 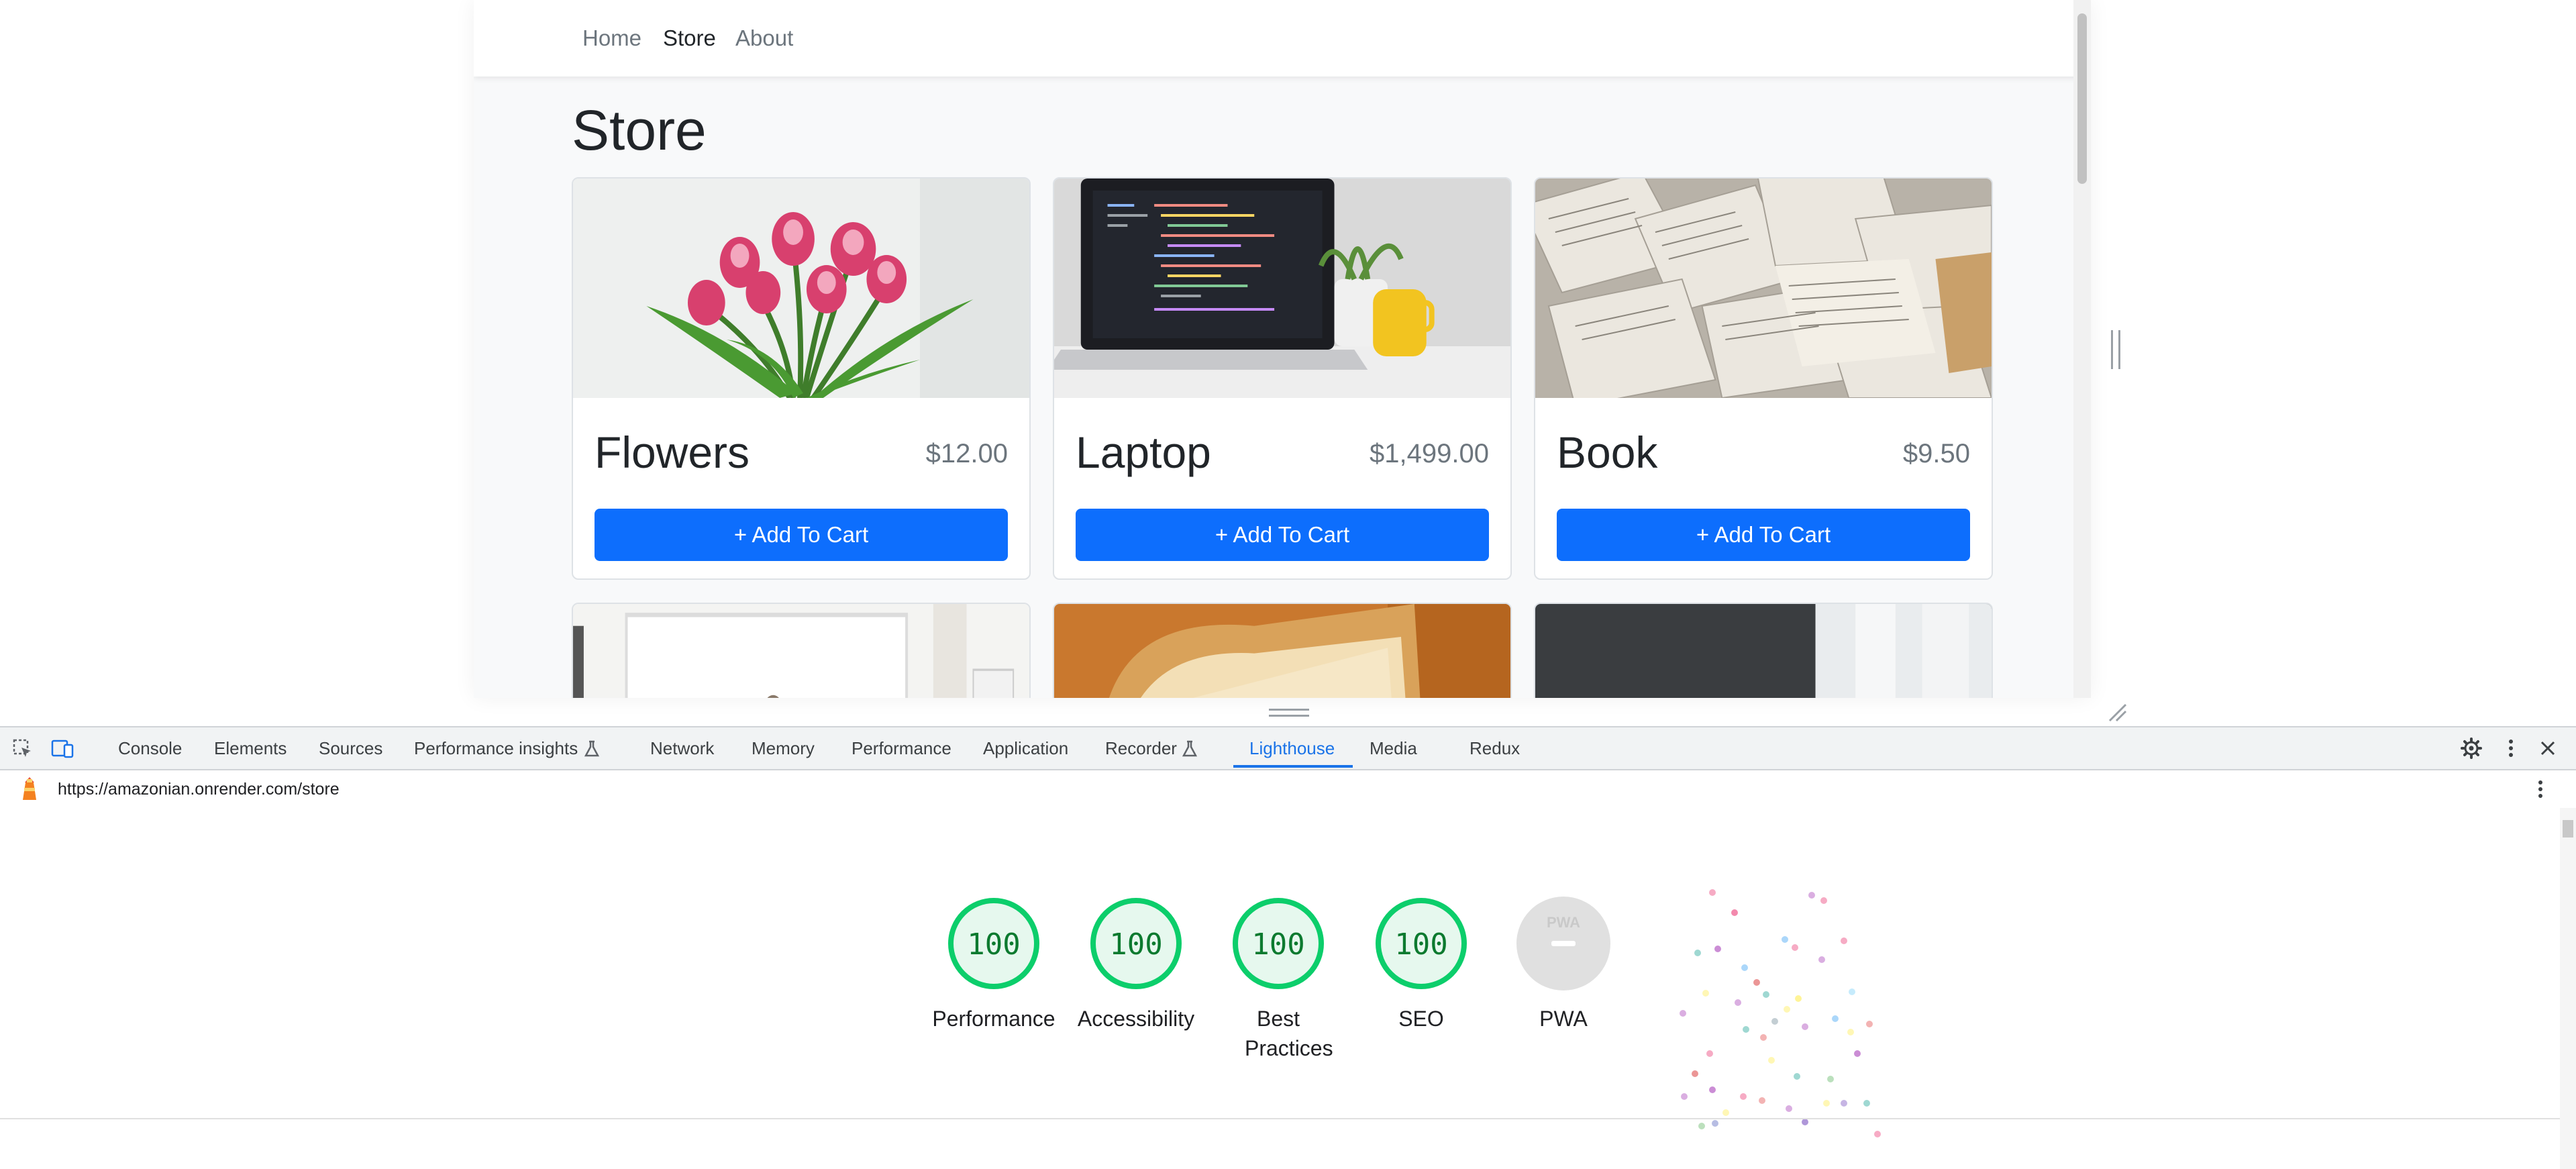 I want to click on white-vases-photo, so click(x=1763, y=651).